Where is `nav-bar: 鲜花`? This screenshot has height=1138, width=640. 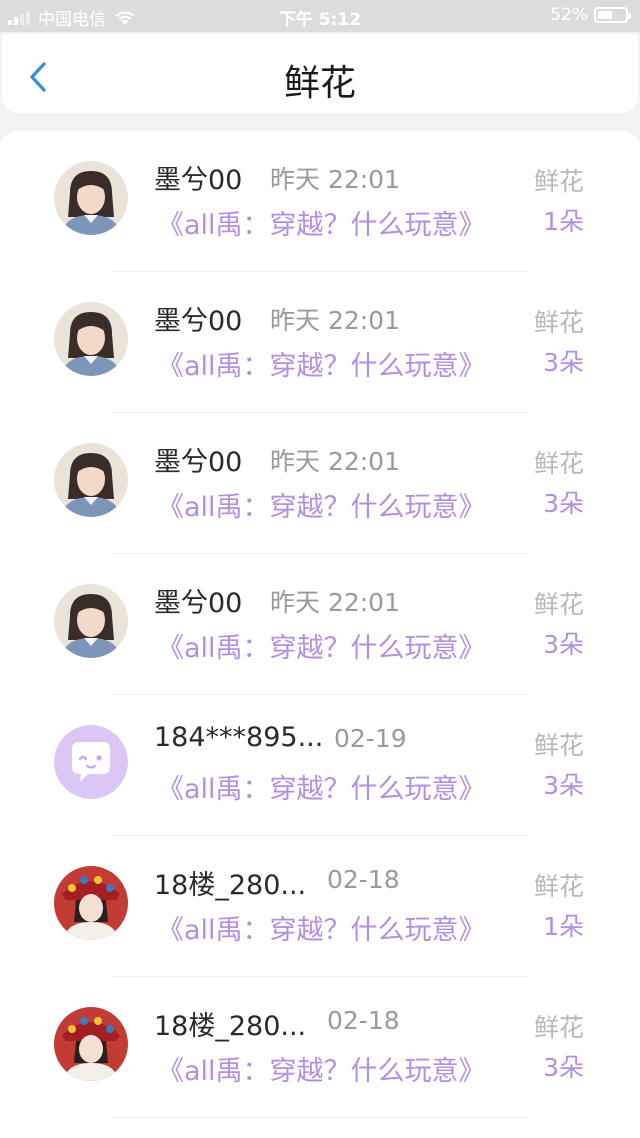
nav-bar: 鲜花 is located at coordinates (320, 73).